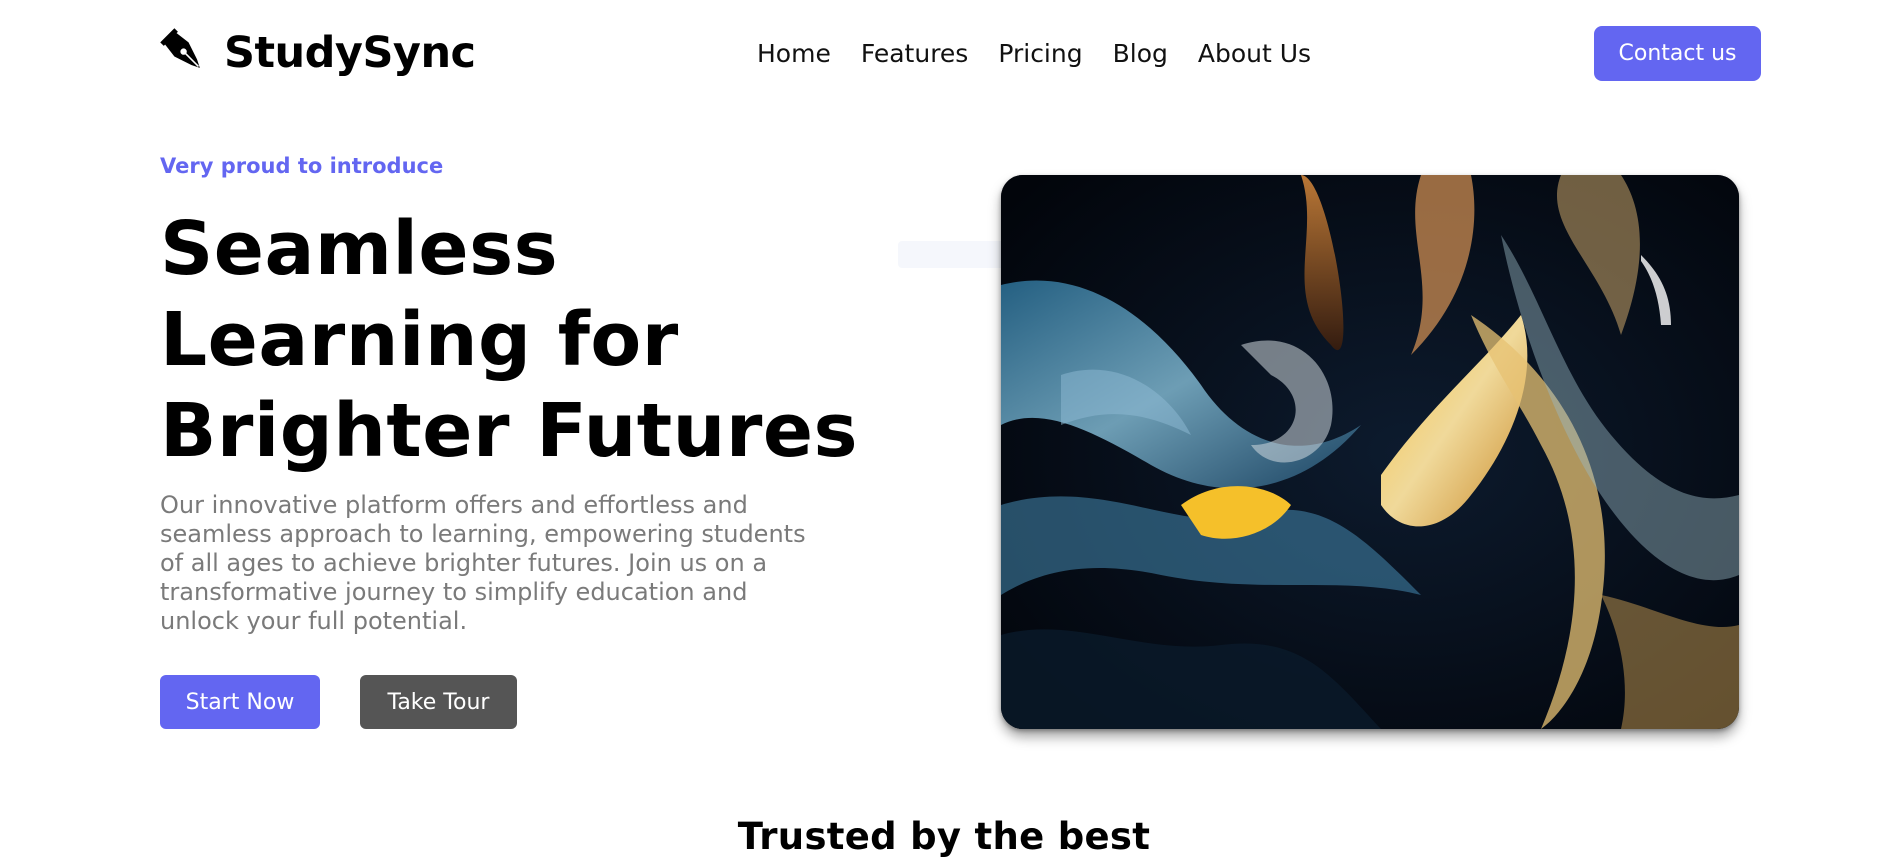  I want to click on nav-about-us: About Us, so click(1254, 54).